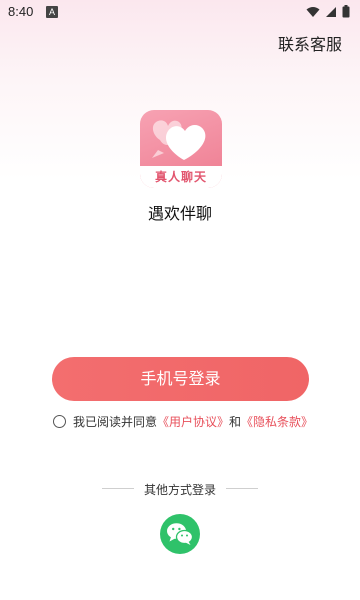  Describe the element at coordinates (180, 177) in the screenshot. I see `logo-text: 真人聊天` at that location.